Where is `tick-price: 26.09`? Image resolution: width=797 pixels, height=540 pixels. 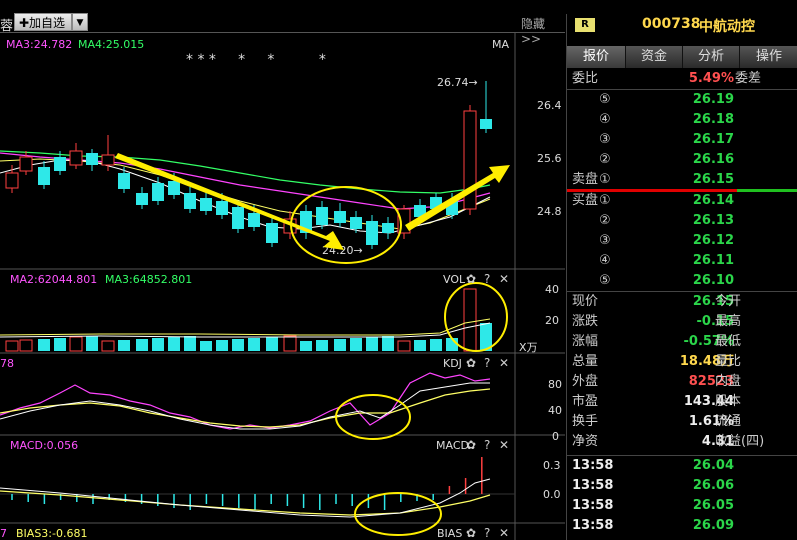 tick-price: 26.09 is located at coordinates (713, 525).